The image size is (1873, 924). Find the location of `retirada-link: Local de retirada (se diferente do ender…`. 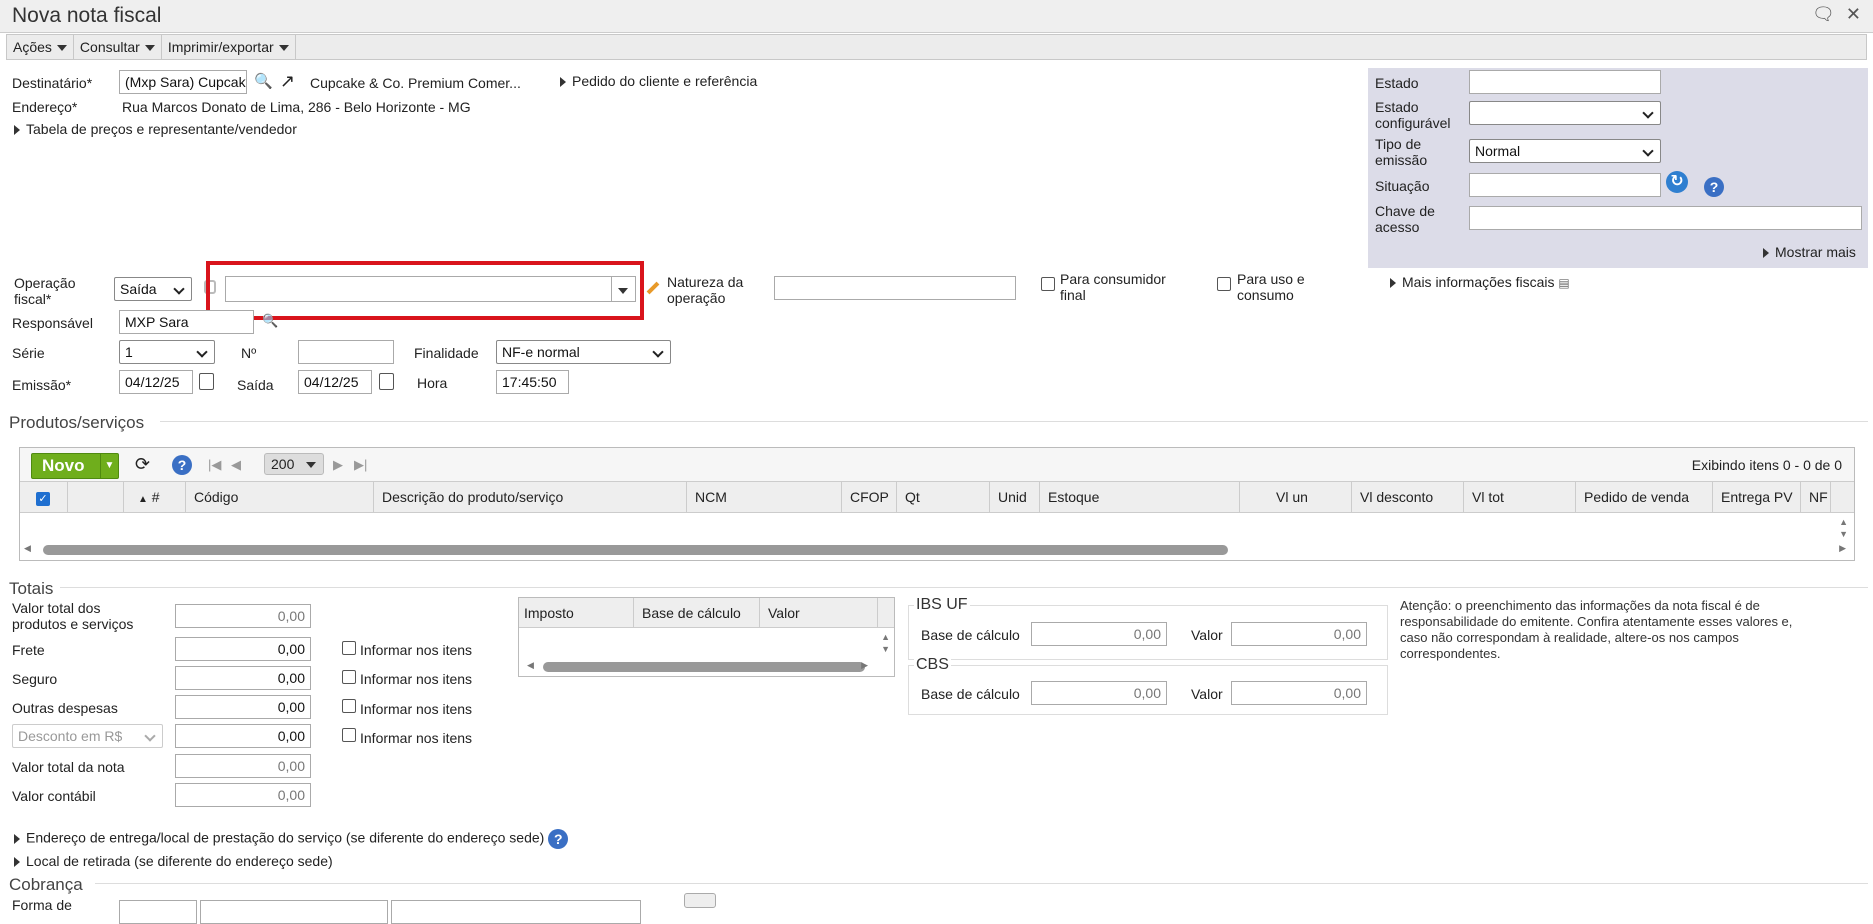

retirada-link: Local de retirada (se diferente do ender… is located at coordinates (173, 861).